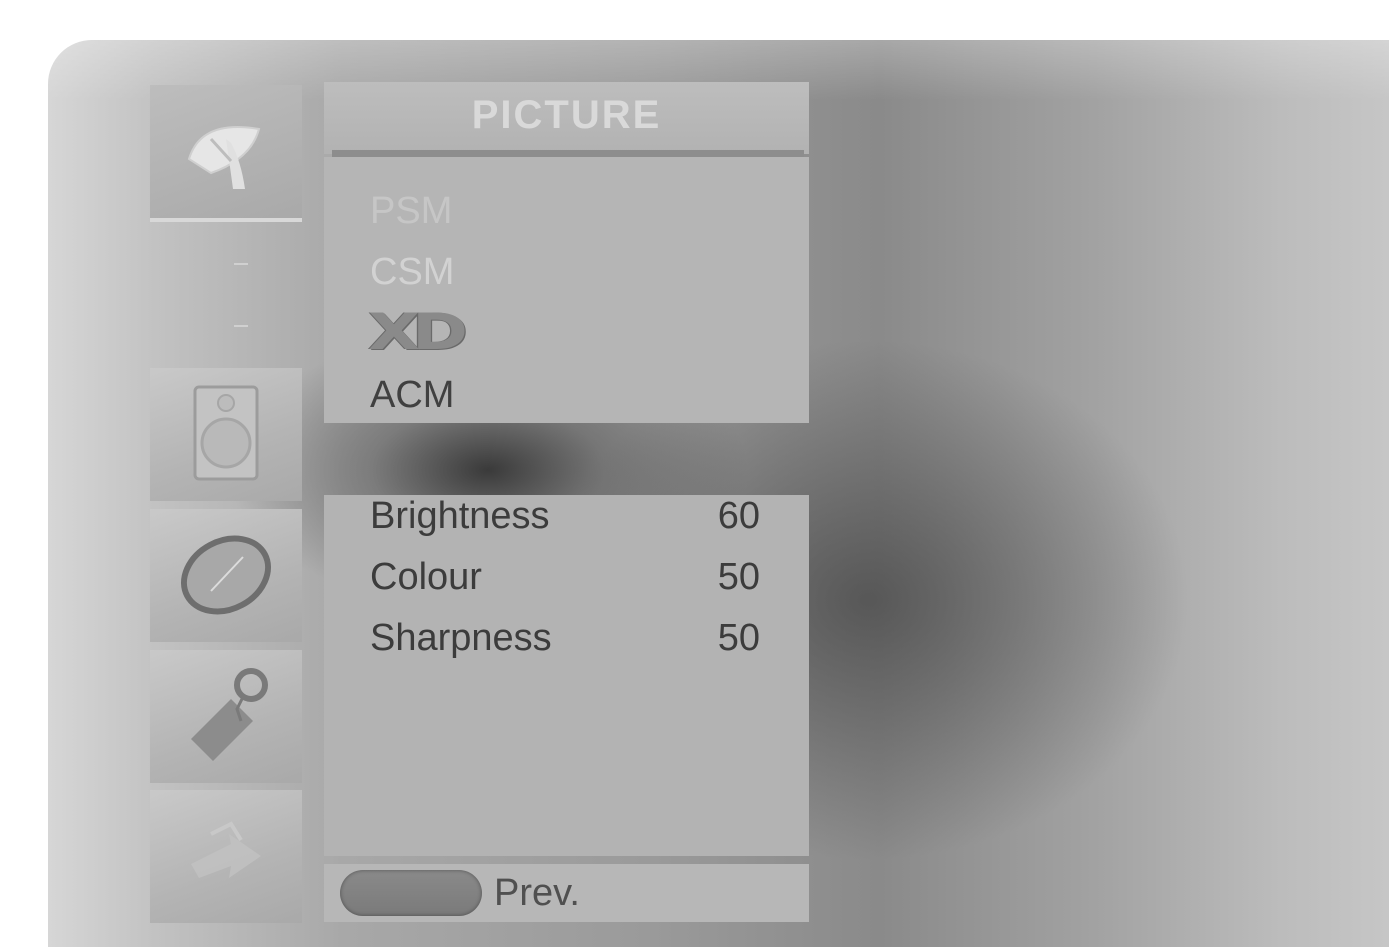 Image resolution: width=1389 pixels, height=947 pixels. I want to click on xd-logo: XD, so click(418, 332).